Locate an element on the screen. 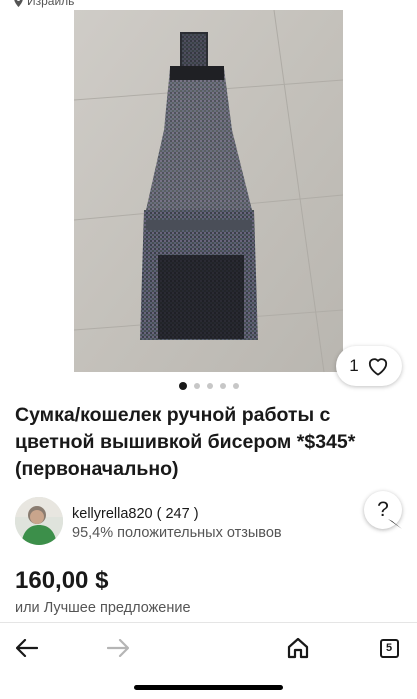 The image size is (417, 699). forward-button is located at coordinates (118, 648).